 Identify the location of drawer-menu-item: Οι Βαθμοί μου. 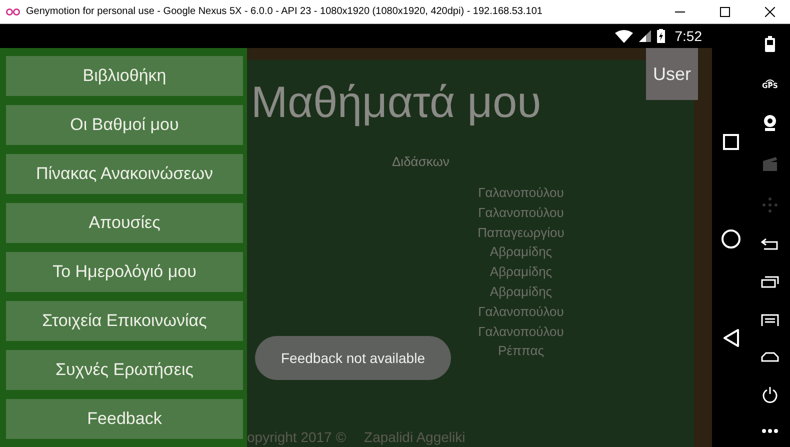
(124, 125).